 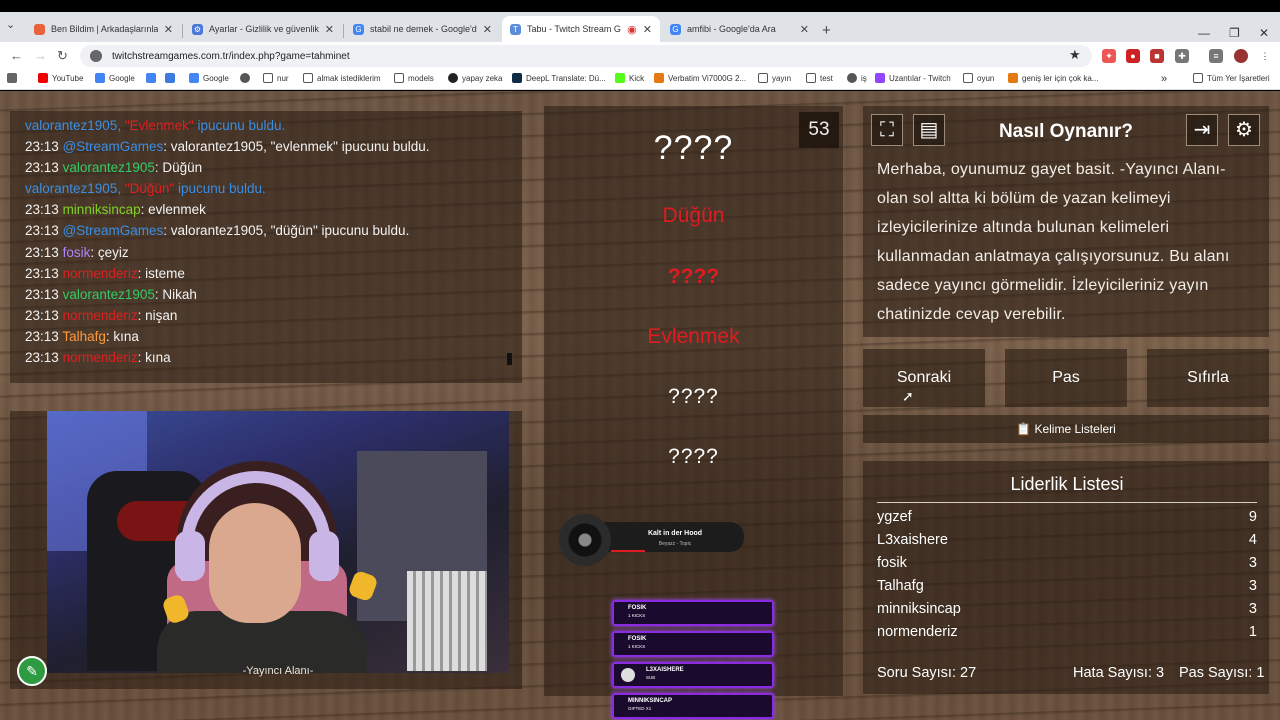 What do you see at coordinates (650, 701) in the screenshot?
I see `alert-name: MINNIKSINCAP` at bounding box center [650, 701].